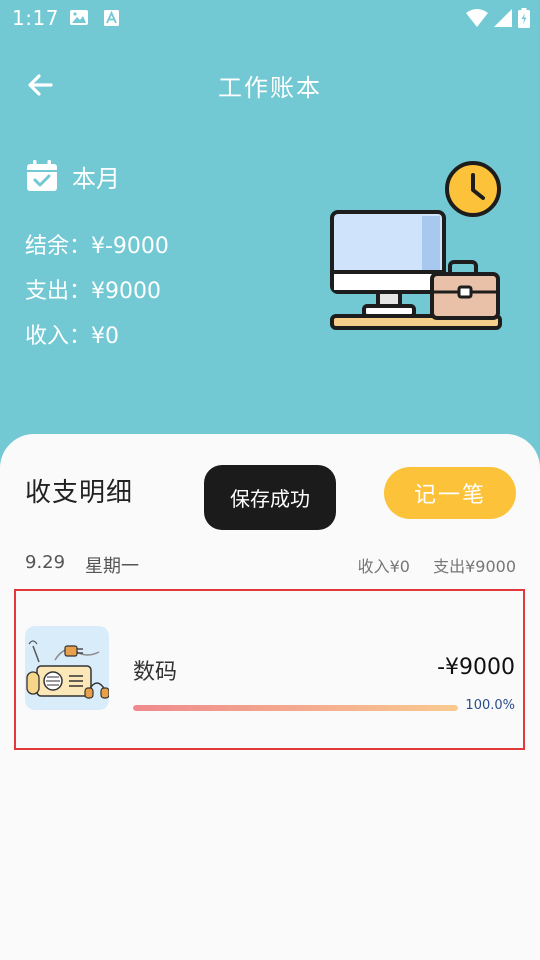  I want to click on system-status-icons, so click(498, 18).